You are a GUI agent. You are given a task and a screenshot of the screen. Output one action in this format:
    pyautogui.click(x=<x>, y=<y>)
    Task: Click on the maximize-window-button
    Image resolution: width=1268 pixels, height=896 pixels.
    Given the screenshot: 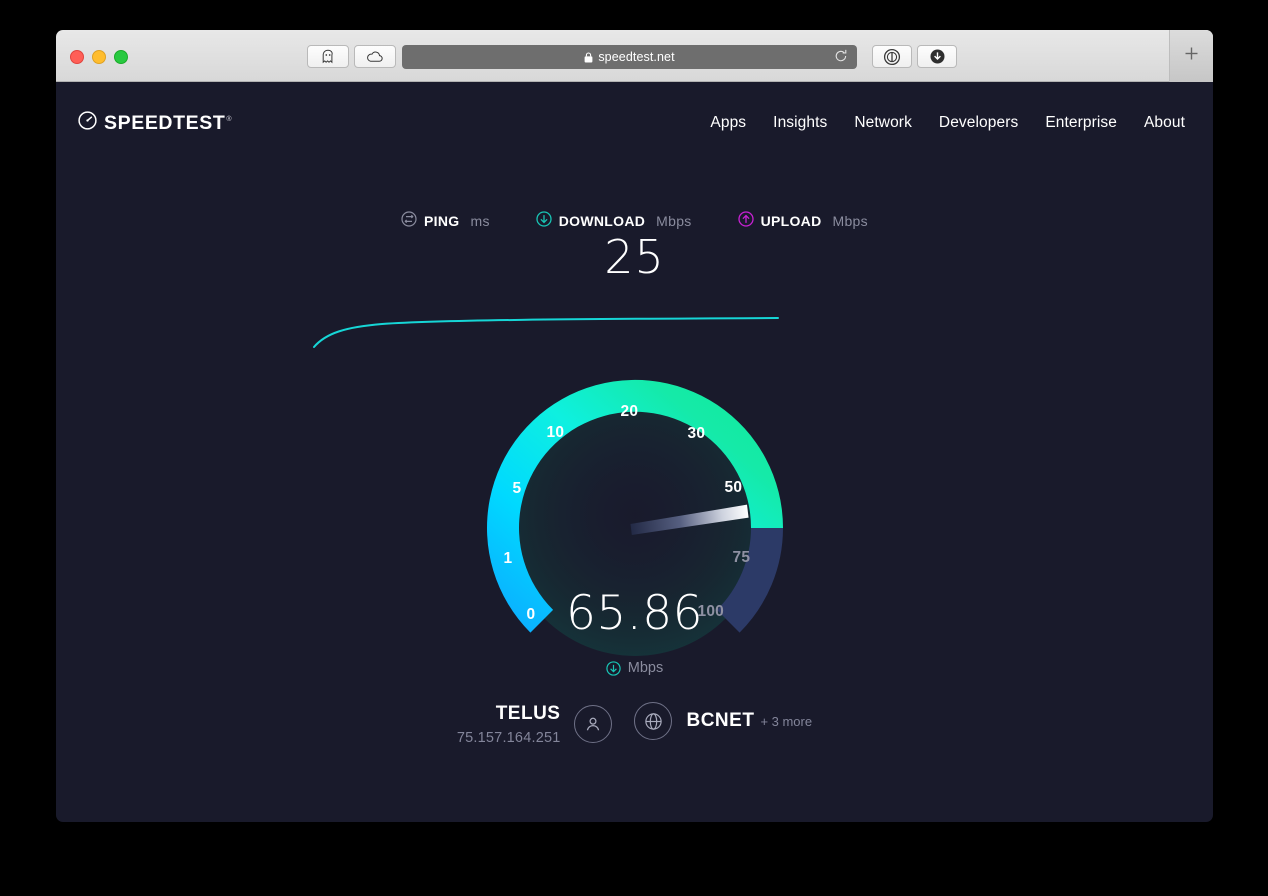 What is the action you would take?
    pyautogui.click(x=121, y=57)
    